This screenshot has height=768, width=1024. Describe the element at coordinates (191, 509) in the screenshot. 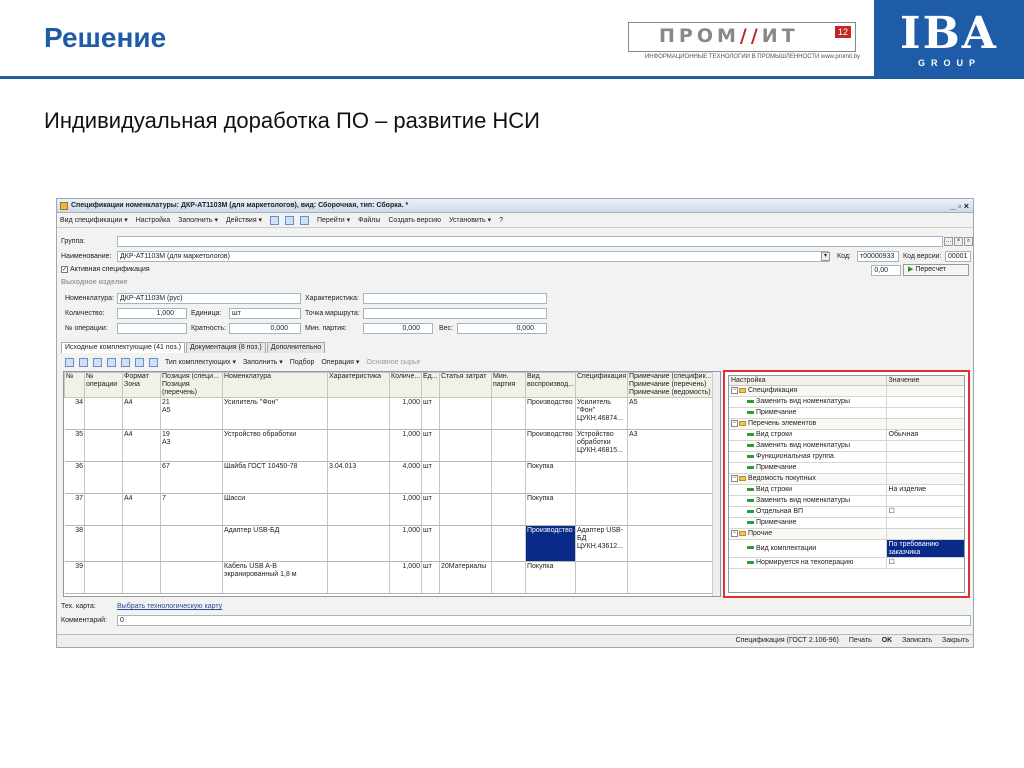

I see `table-cell: 7` at that location.